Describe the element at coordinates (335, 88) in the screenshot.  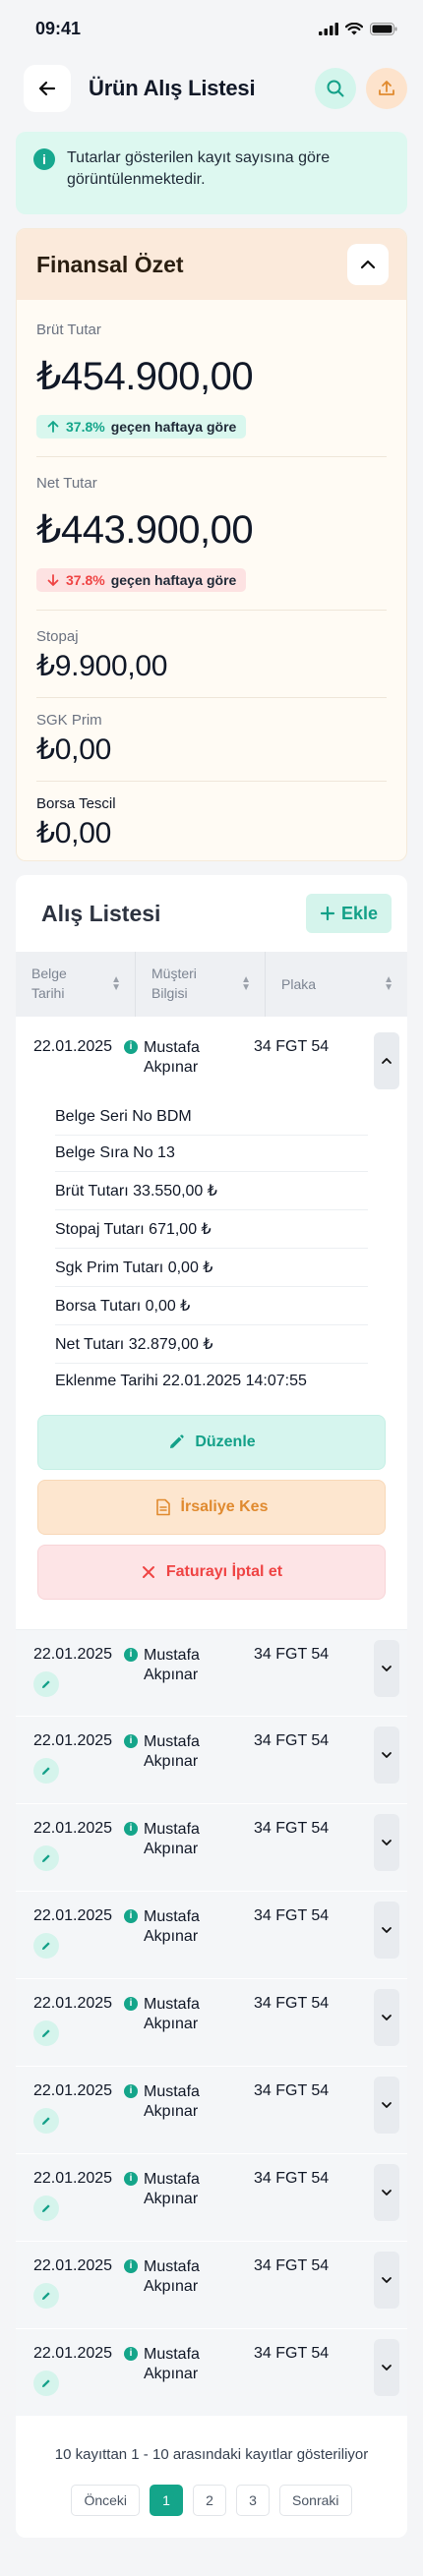
I see `search-button` at that location.